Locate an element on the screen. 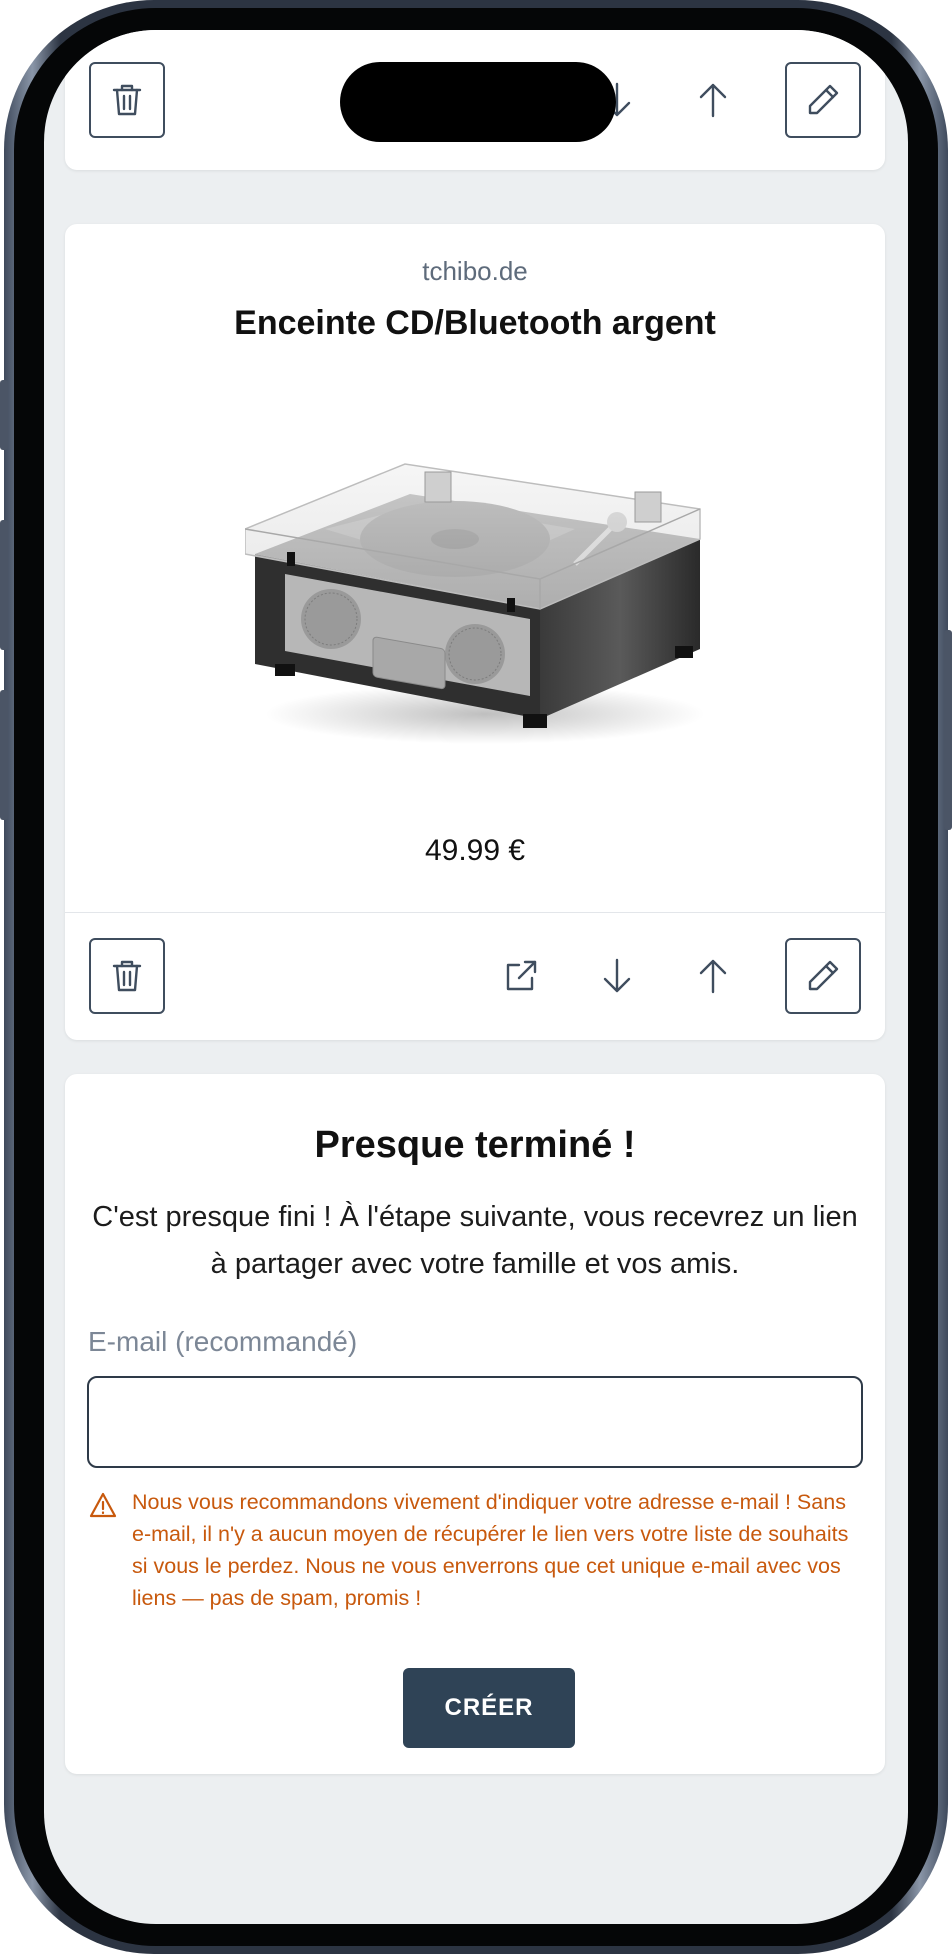 This screenshot has height=1954, width=952. product-source: tchibo.de is located at coordinates (475, 271).